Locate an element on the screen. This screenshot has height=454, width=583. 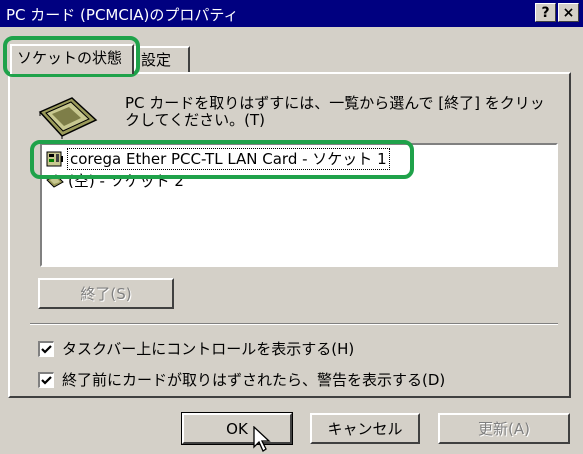
warn-removal-checkbox is located at coordinates (46, 380).